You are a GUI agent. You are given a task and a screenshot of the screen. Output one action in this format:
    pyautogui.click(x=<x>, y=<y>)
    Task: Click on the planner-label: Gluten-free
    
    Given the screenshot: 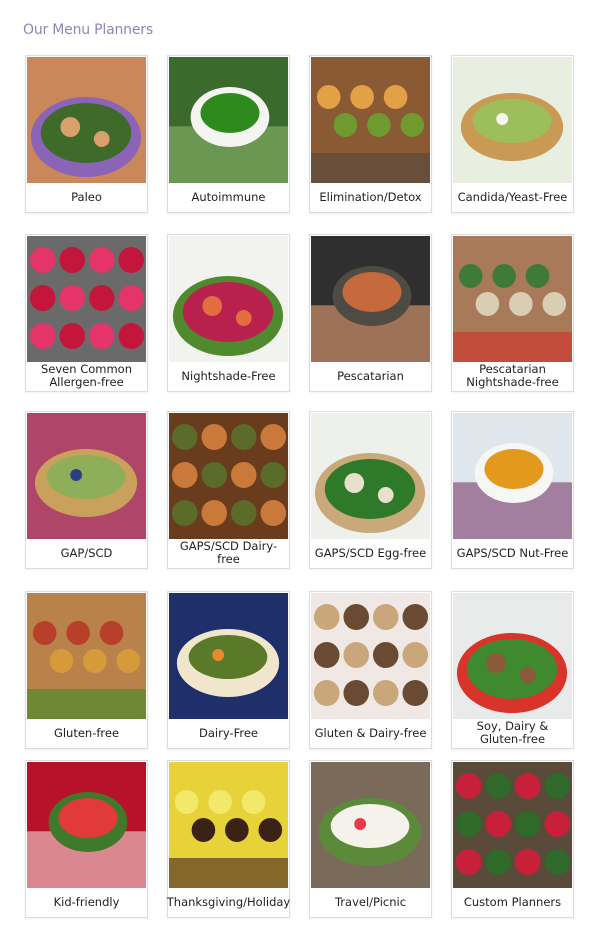 What is the action you would take?
    pyautogui.click(x=86, y=733)
    